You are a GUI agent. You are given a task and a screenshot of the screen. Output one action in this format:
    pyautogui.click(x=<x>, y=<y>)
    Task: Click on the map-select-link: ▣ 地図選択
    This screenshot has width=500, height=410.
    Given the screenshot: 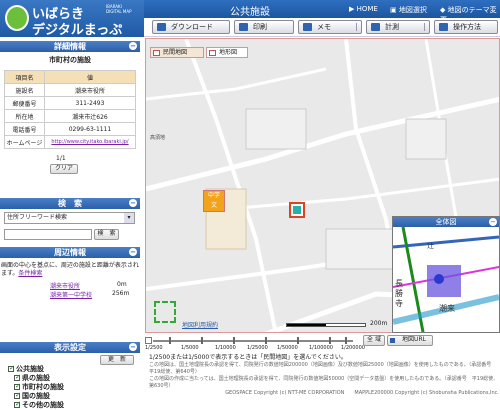 What is the action you would take?
    pyautogui.click(x=408, y=10)
    